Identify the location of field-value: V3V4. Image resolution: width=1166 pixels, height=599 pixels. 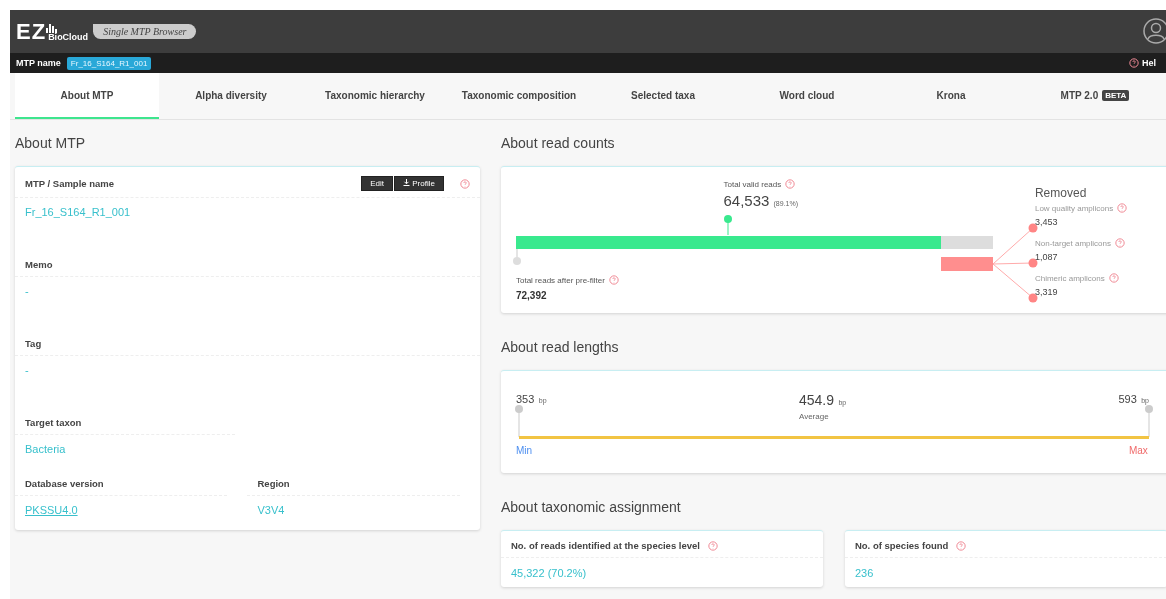
(271, 510).